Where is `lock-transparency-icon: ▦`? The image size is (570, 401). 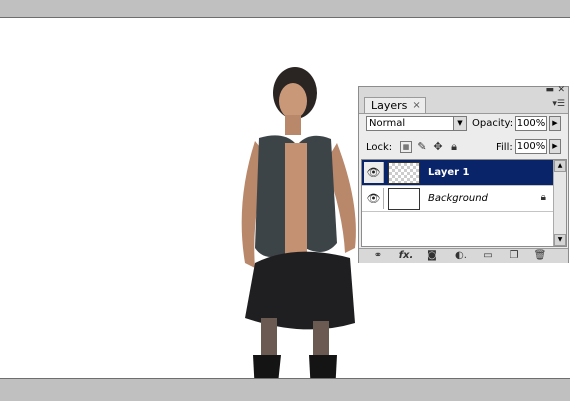
lock-transparency-icon: ▦ is located at coordinates (406, 147).